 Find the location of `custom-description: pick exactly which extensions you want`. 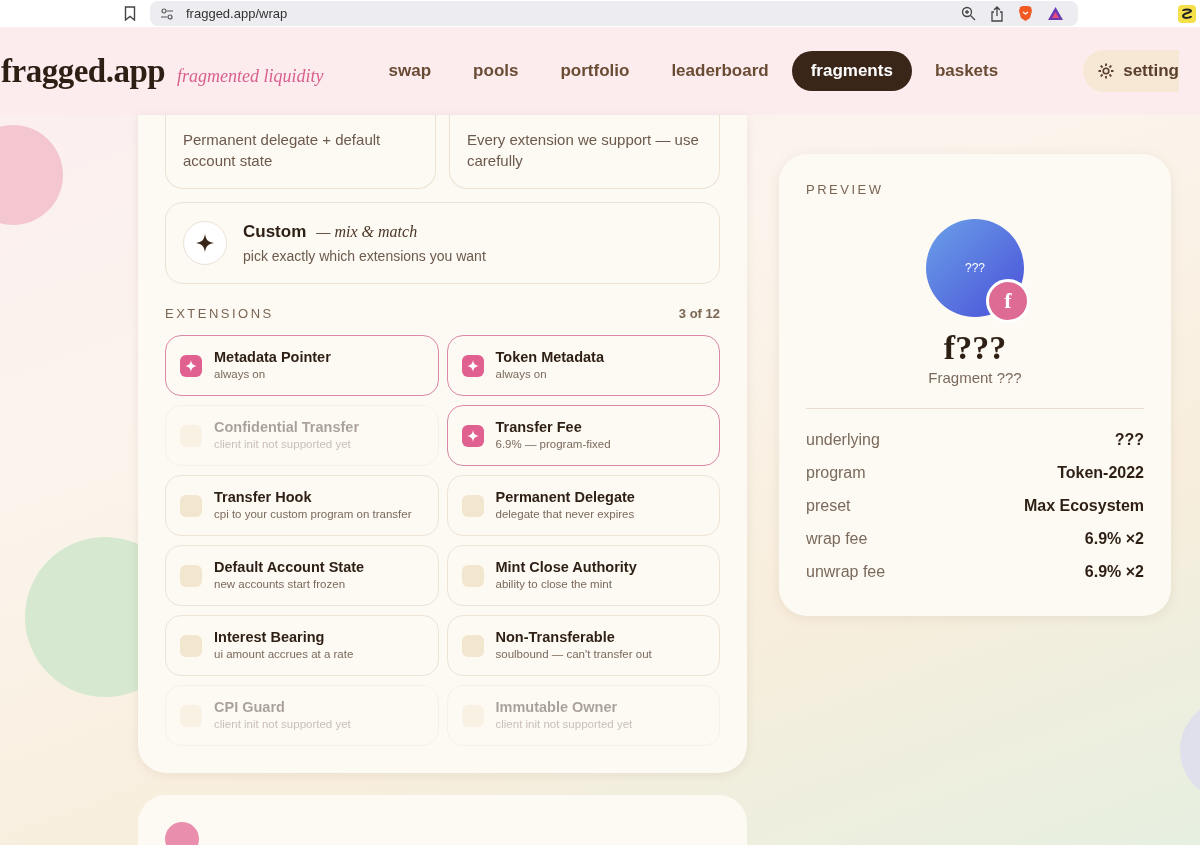

custom-description: pick exactly which extensions you want is located at coordinates (364, 256).